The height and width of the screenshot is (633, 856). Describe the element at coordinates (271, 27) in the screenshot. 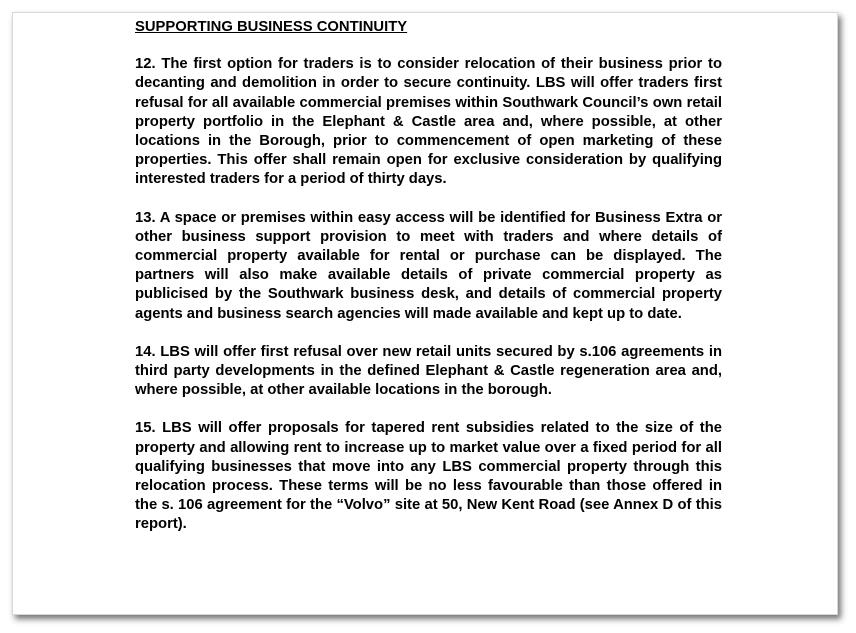

I see `section-heading: SUPPORTING BUSINESS CONTINUITY` at that location.